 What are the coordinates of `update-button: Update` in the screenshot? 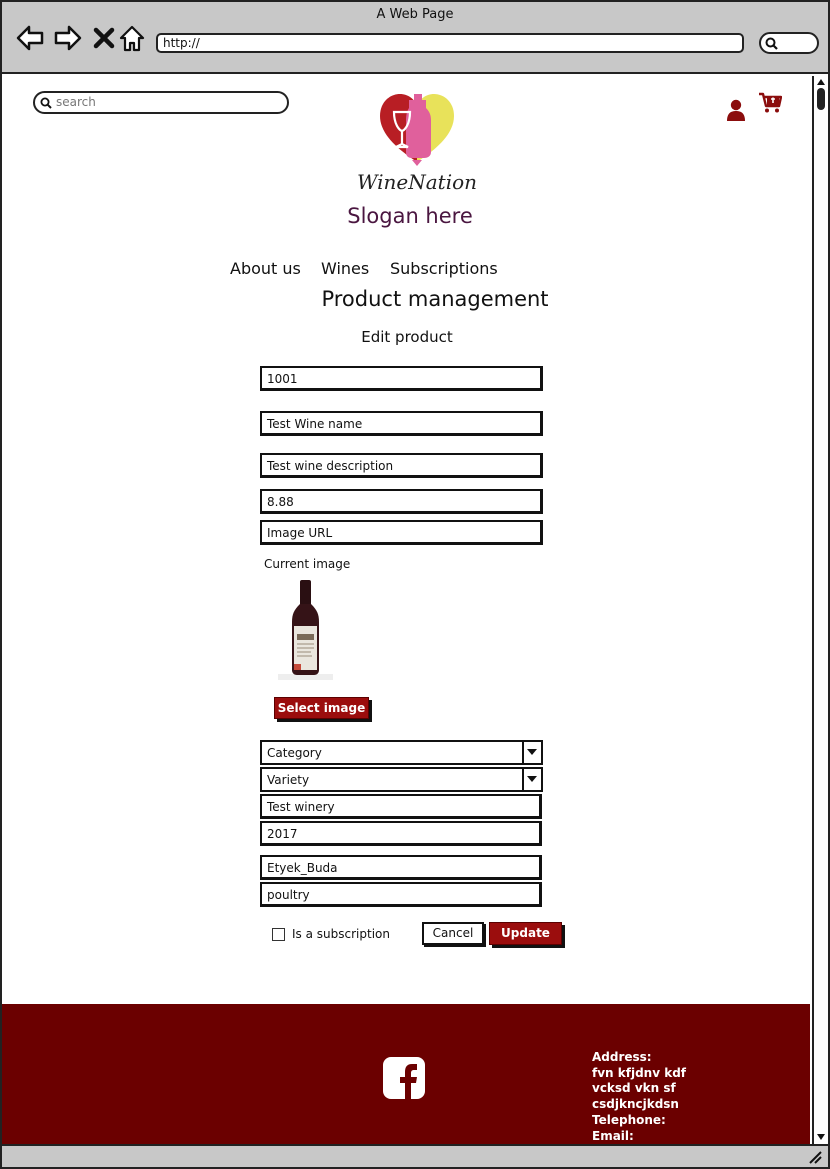 It's located at (525, 933).